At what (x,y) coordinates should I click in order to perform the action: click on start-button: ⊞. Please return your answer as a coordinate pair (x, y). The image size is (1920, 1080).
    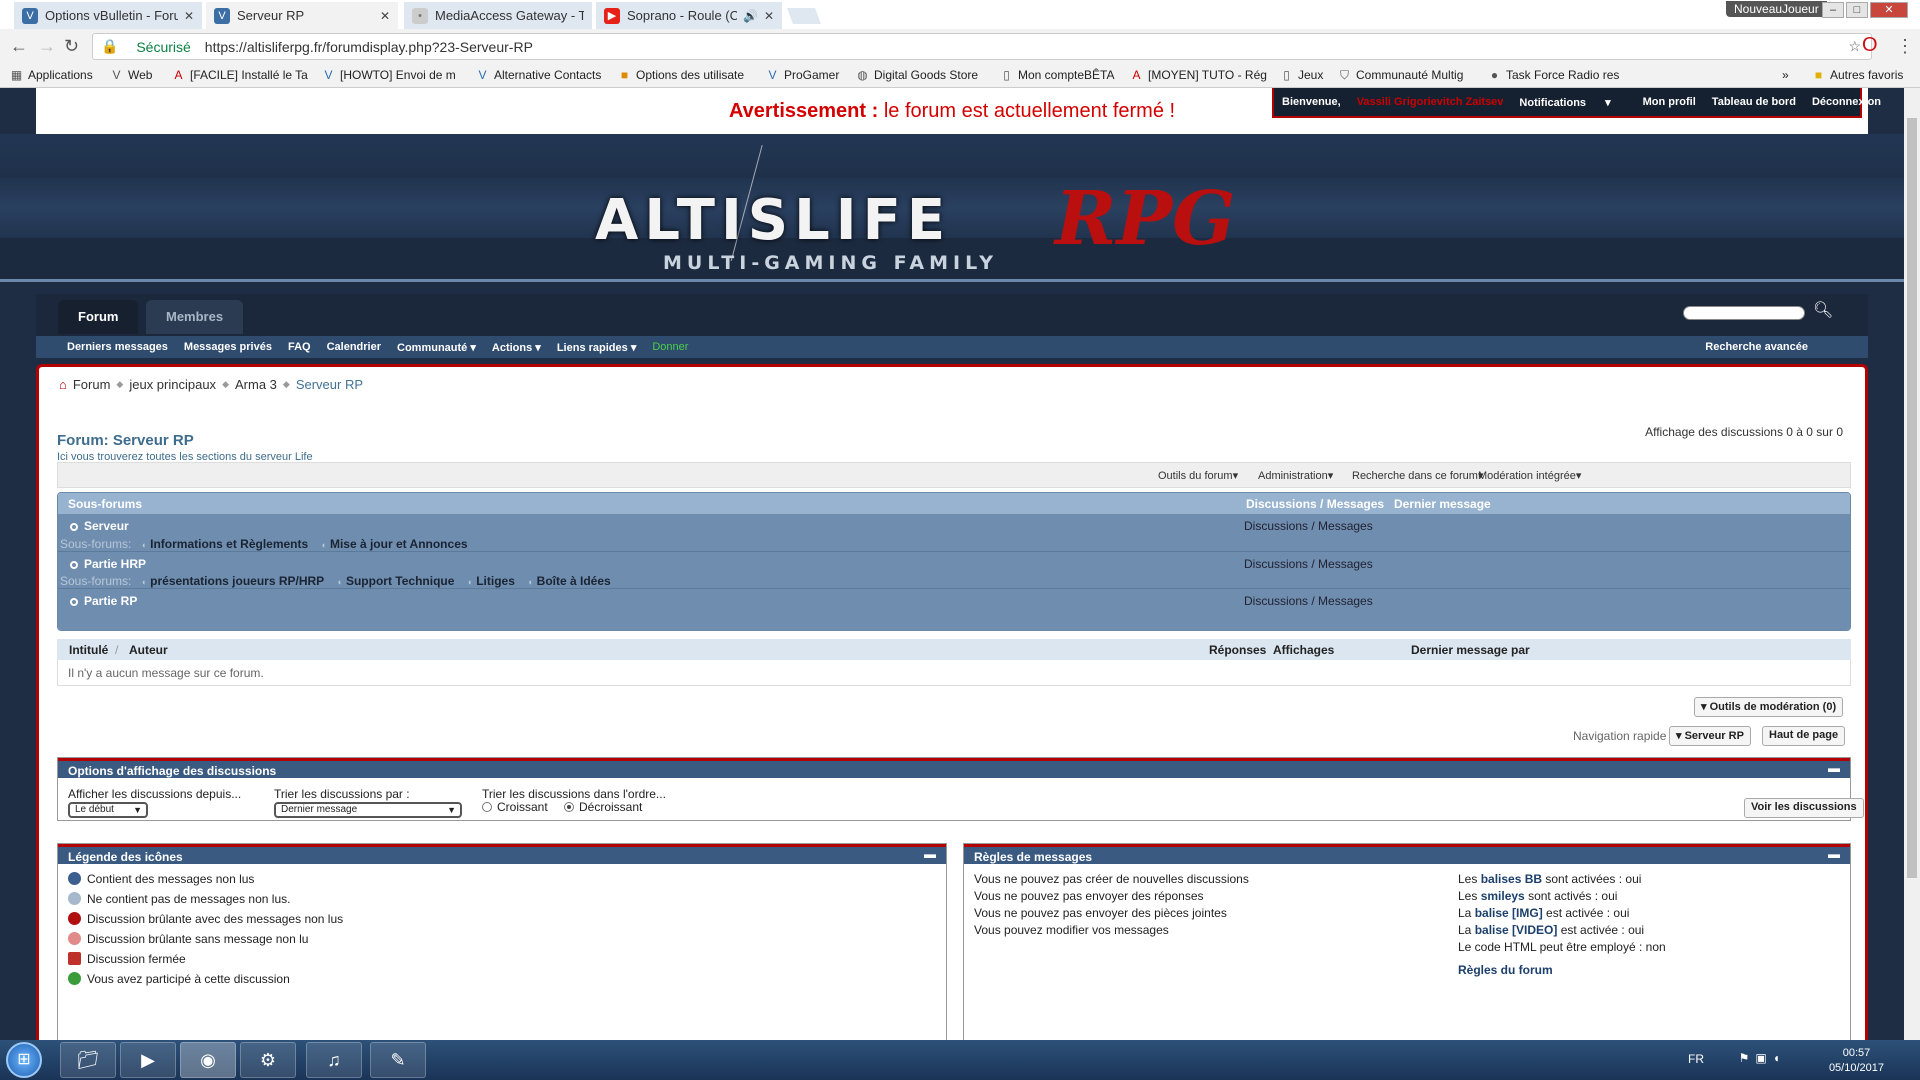
    Looking at the image, I should click on (24, 1060).